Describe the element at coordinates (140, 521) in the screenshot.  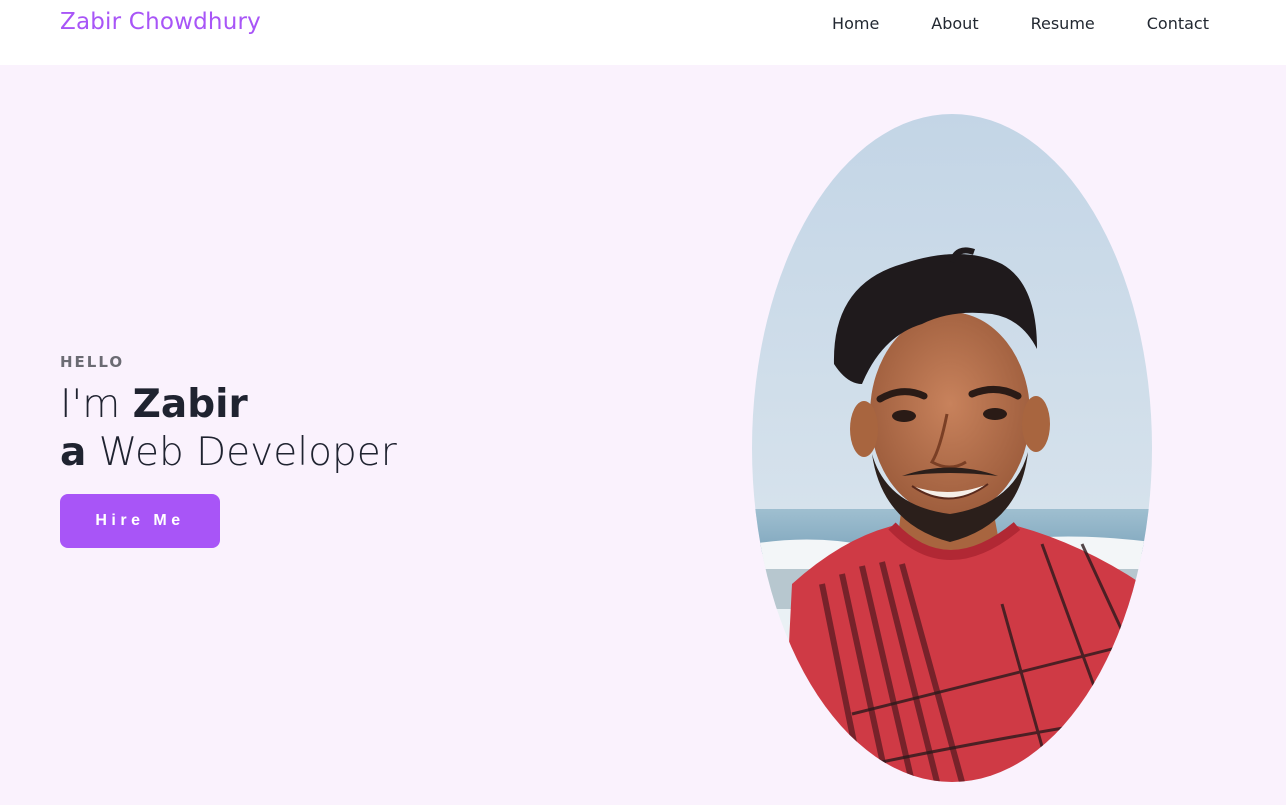
I see `hire-me-button: Hire Me` at that location.